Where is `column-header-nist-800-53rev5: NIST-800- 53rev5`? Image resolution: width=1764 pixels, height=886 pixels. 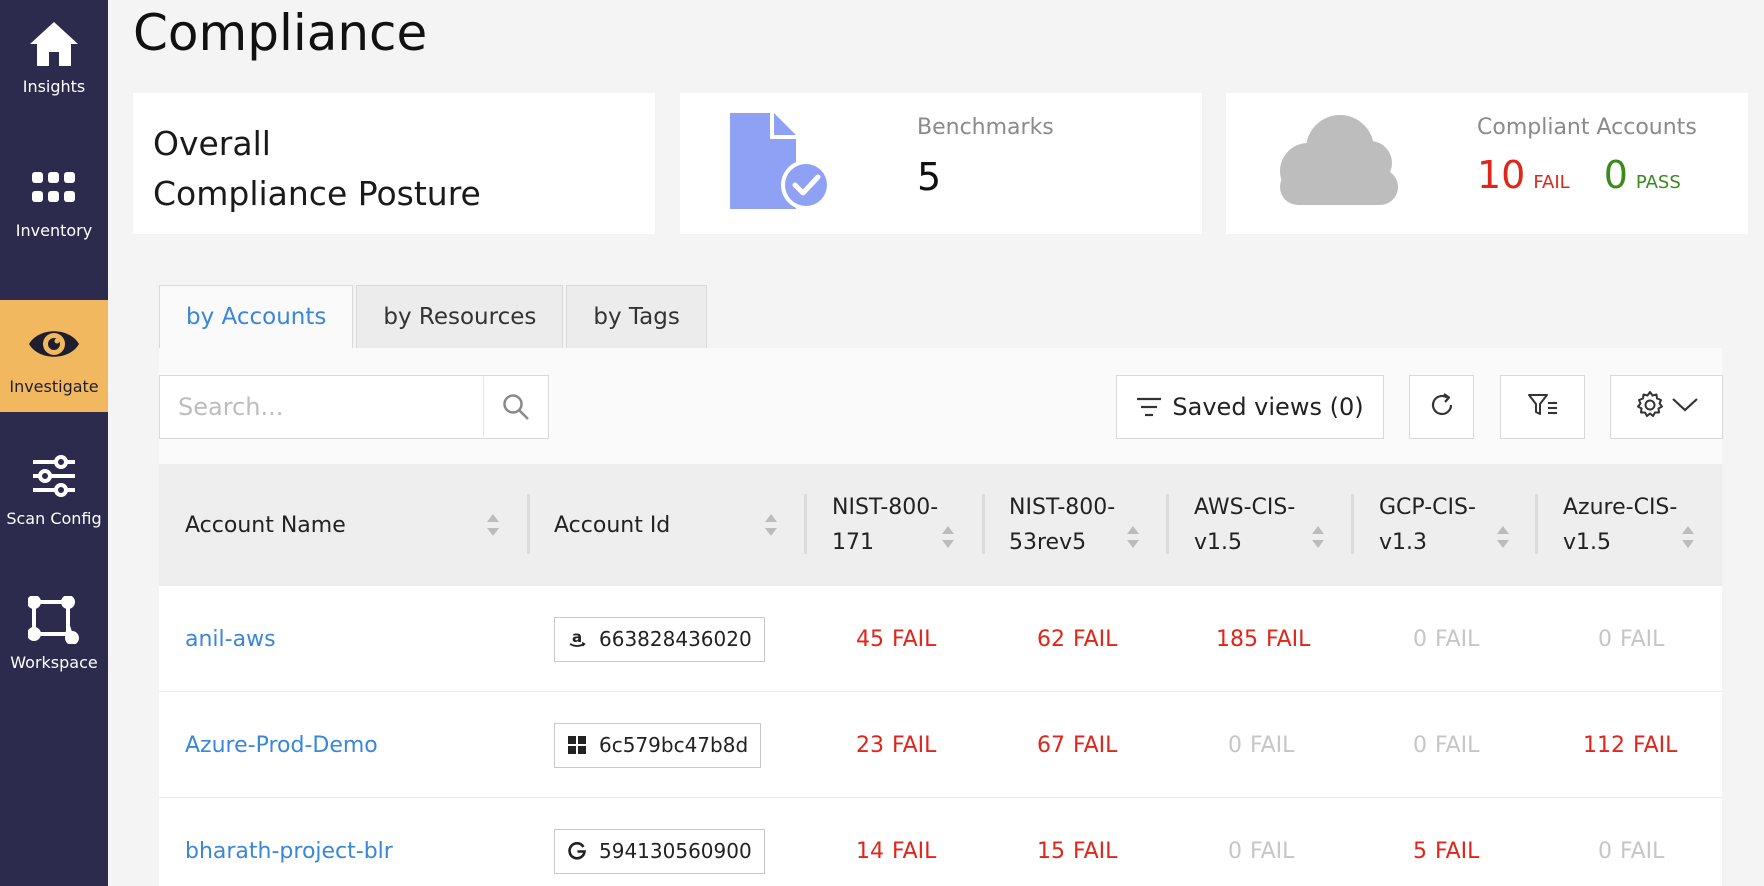 column-header-nist-800-53rev5: NIST-800- 53rev5 is located at coordinates (1074, 525).